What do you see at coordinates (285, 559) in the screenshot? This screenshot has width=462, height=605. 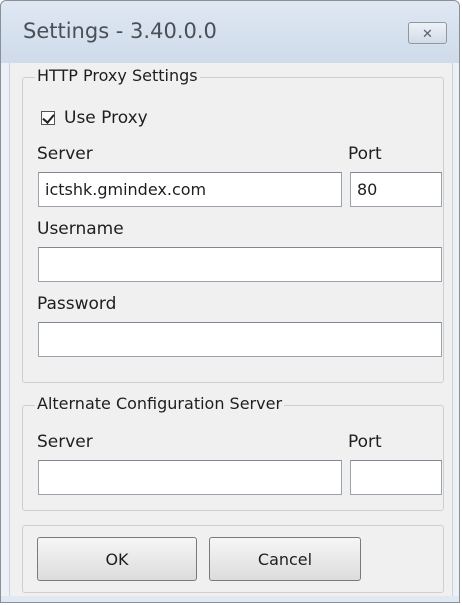 I see `cancel-button: Cancel` at bounding box center [285, 559].